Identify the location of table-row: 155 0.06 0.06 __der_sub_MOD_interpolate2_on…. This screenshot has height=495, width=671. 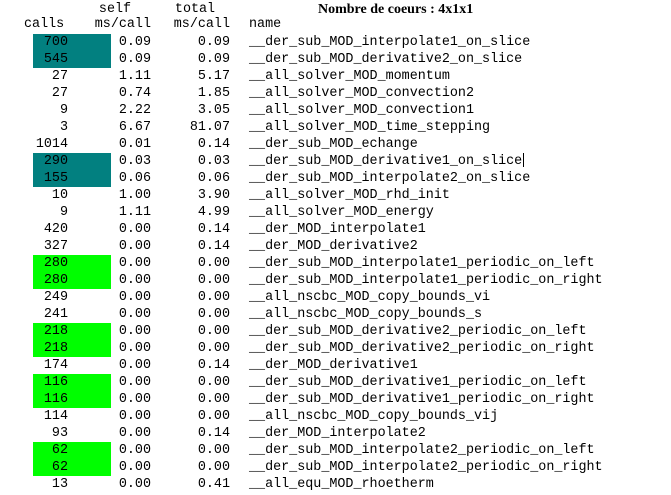
(335, 178).